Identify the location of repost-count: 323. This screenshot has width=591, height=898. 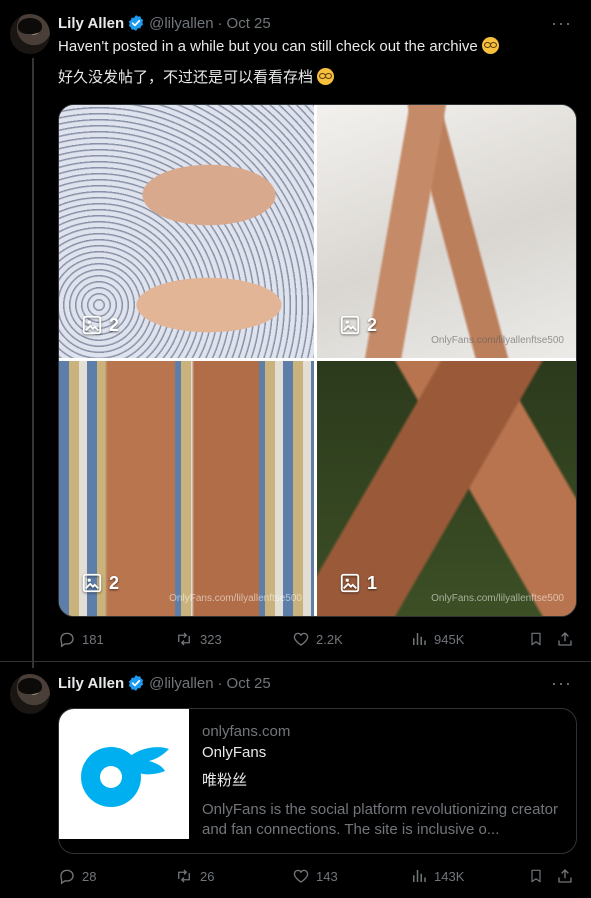
(211, 639).